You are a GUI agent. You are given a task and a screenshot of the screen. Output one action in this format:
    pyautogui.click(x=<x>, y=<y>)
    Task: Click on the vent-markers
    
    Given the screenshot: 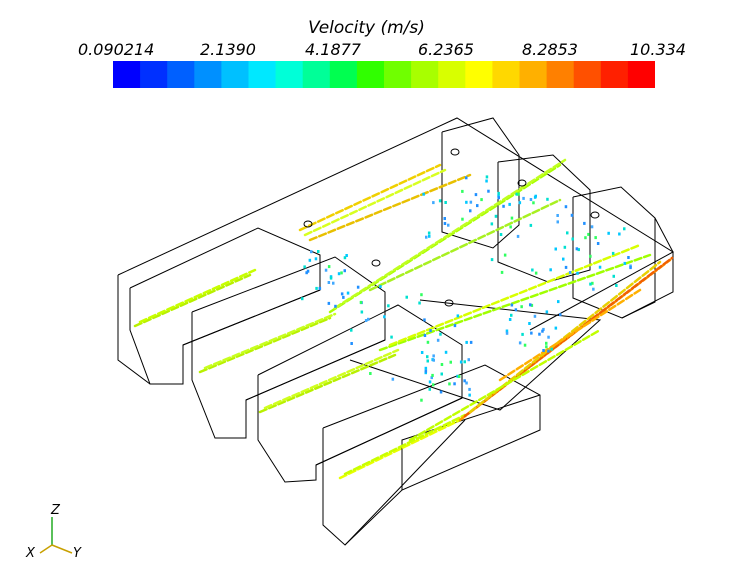 What is the action you would take?
    pyautogui.click(x=451, y=227)
    